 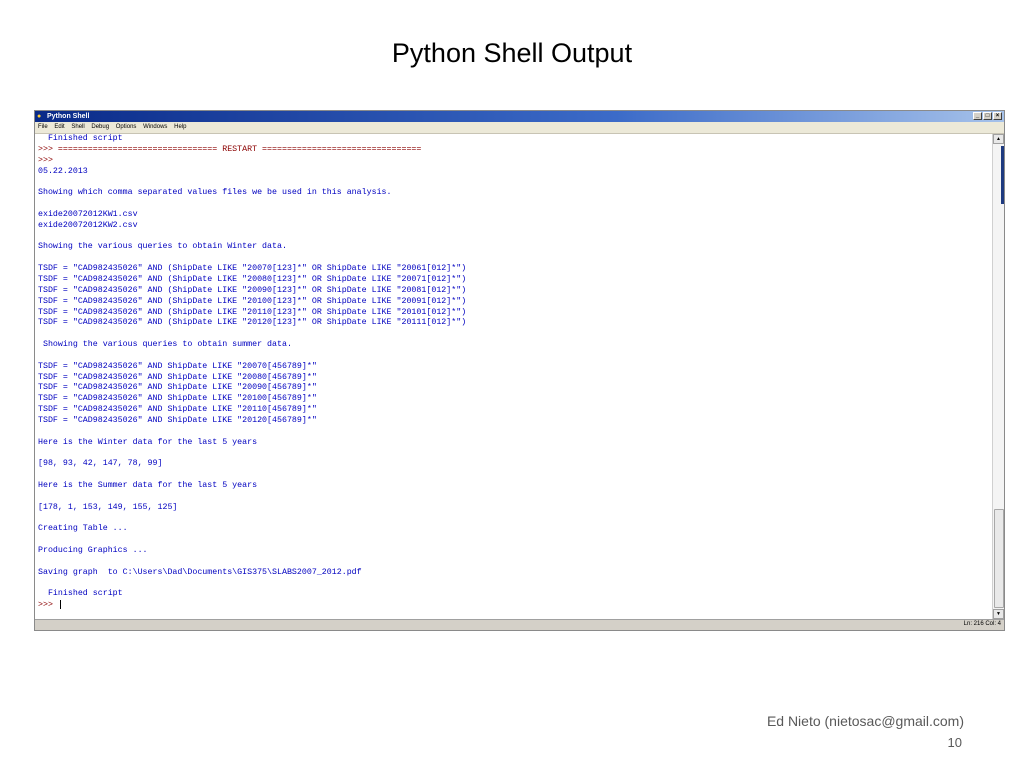 What do you see at coordinates (954, 742) in the screenshot?
I see `slide-page-number: 10` at bounding box center [954, 742].